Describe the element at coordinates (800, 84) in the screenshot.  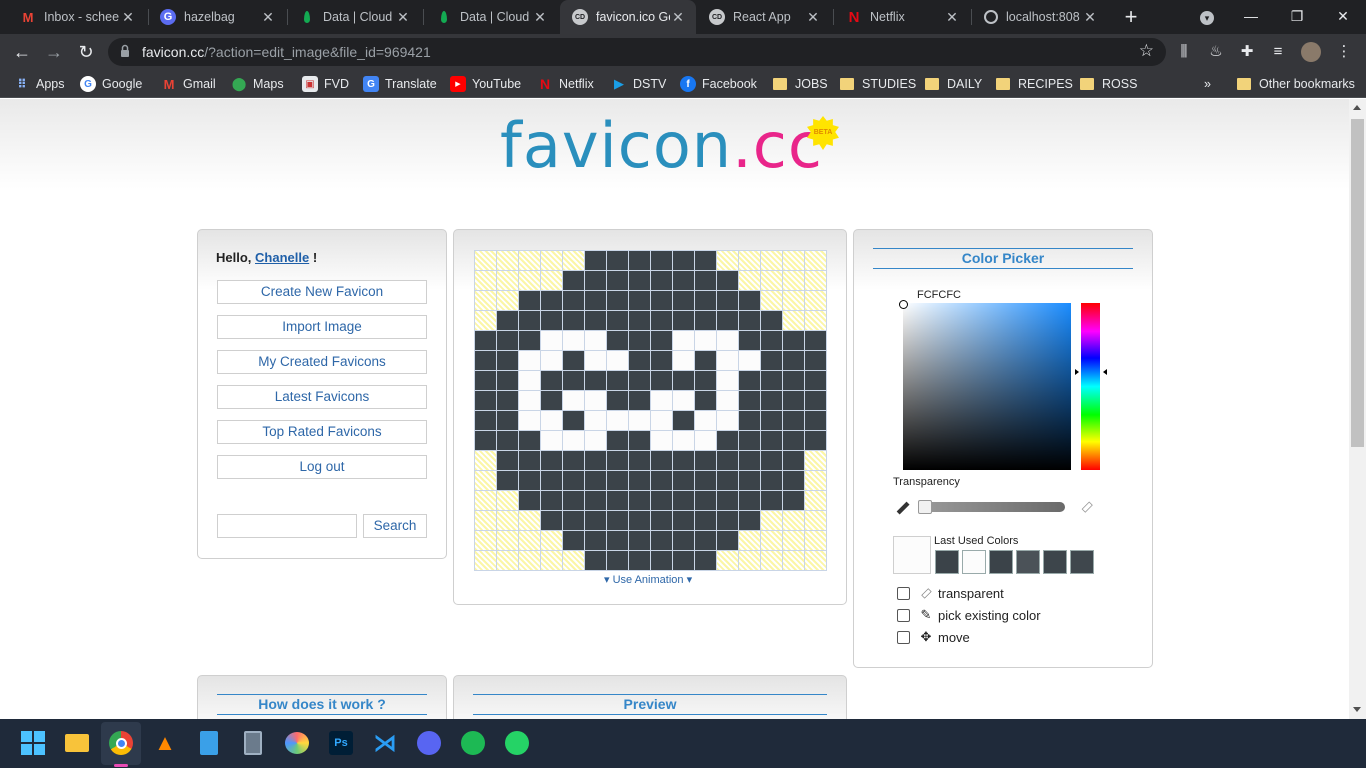
I see `bookmark-folder-jobs: JOBS` at that location.